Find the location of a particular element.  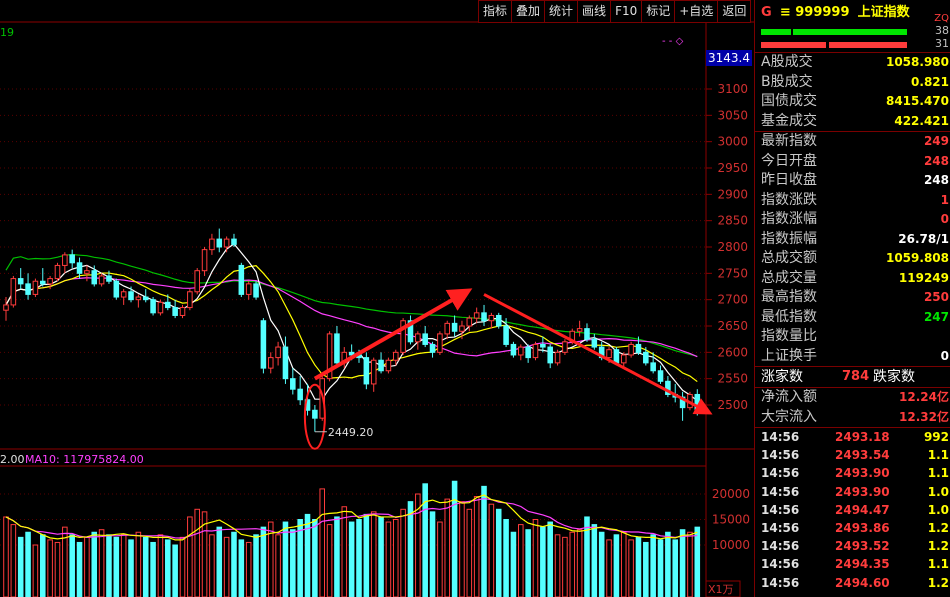

ma10-line is located at coordinates (351, 324).